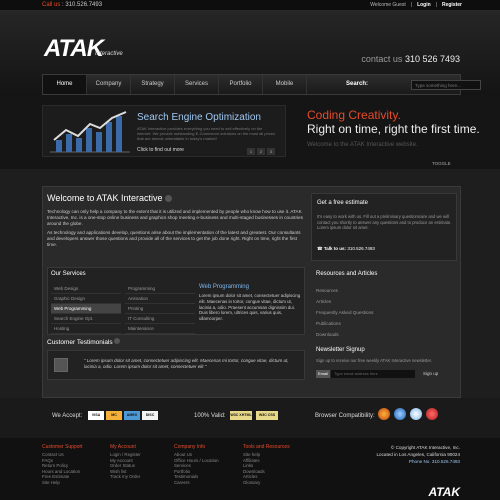 The width and height of the screenshot is (500, 500). I want to click on welcome-text: Welcome Guest, so click(388, 5).